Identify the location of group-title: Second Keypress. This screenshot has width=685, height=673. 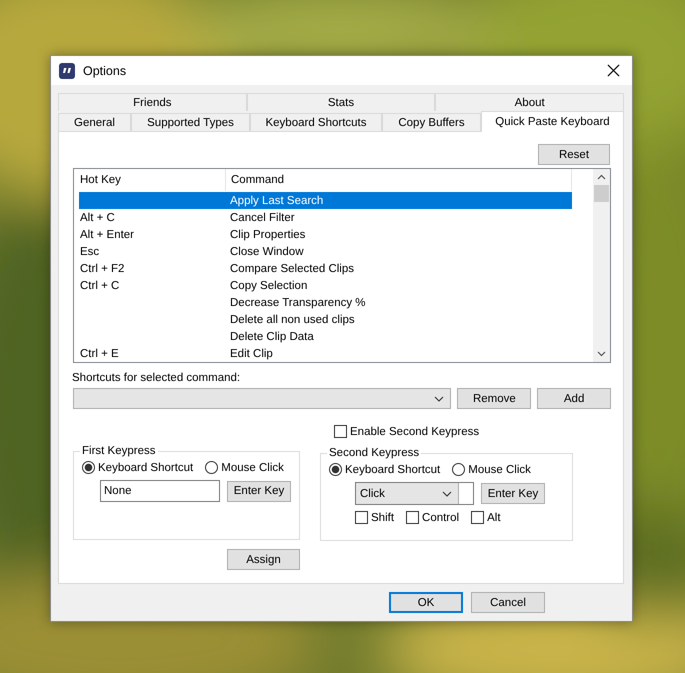
(374, 453).